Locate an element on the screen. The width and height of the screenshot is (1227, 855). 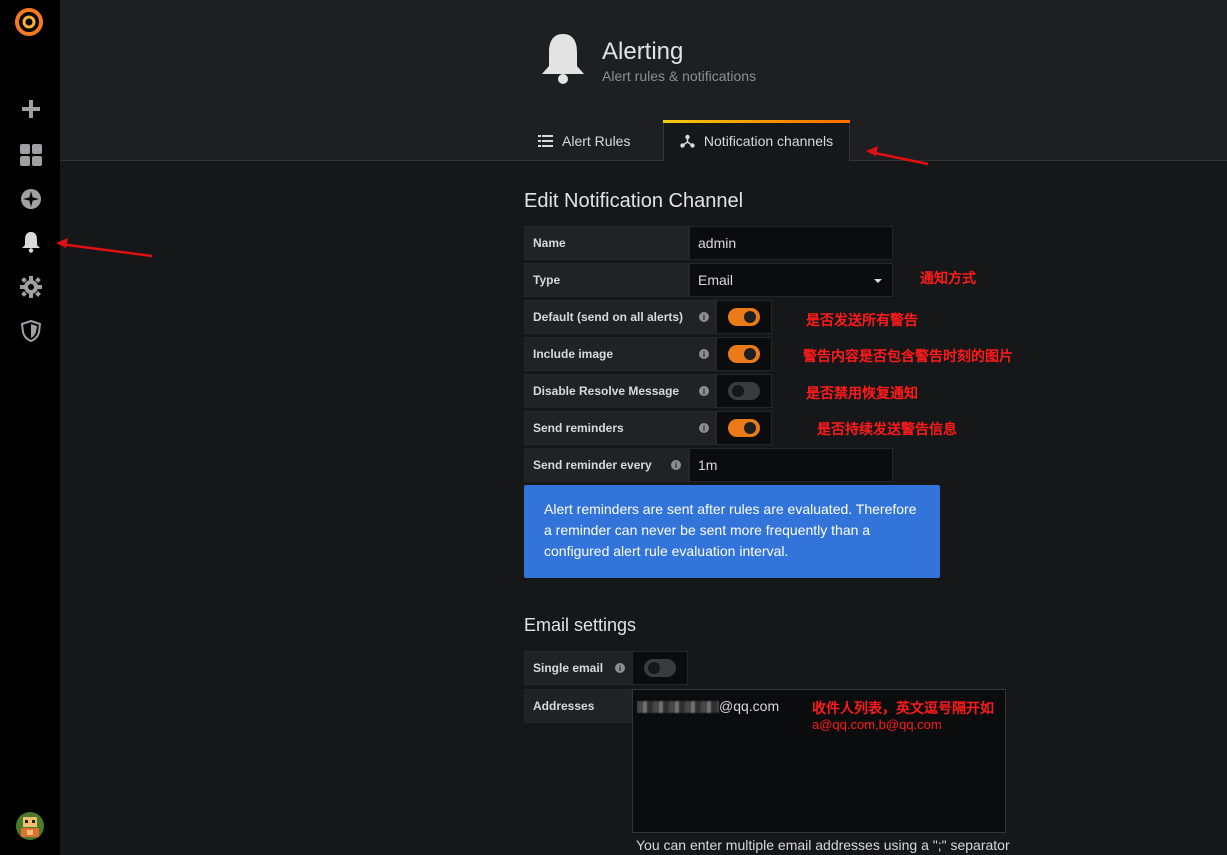
single-email-switch is located at coordinates (660, 668).